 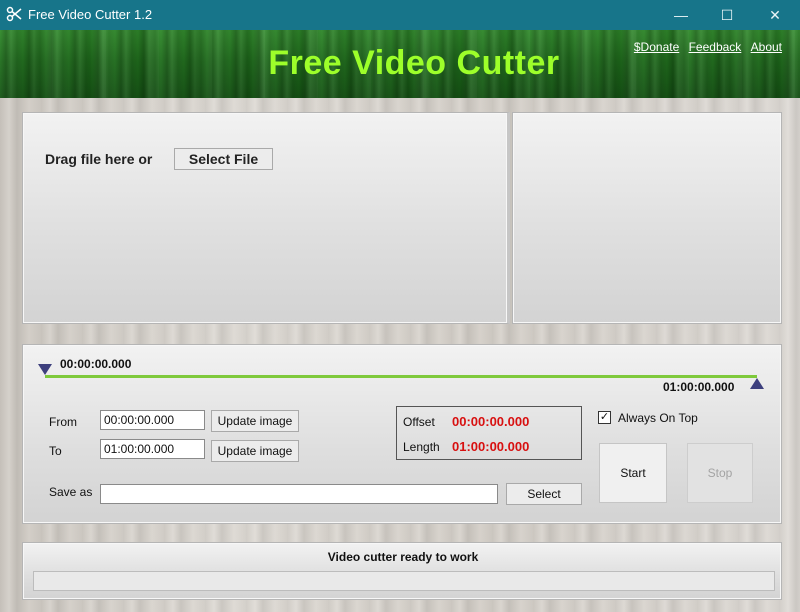 What do you see at coordinates (71, 492) in the screenshot?
I see `save-as-label: Save as` at bounding box center [71, 492].